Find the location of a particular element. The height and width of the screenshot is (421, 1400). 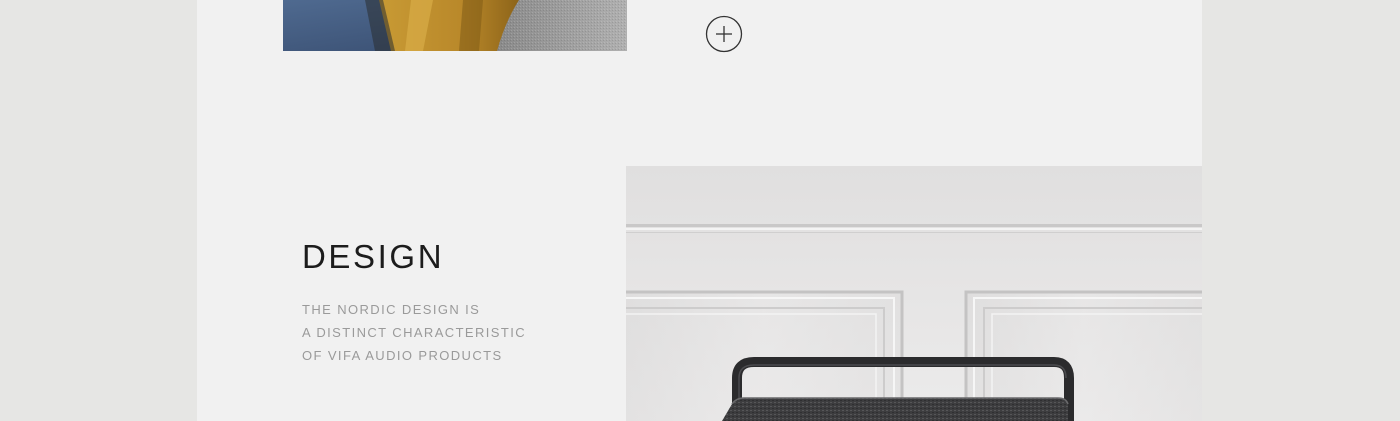

description-line: OF VIFA AUDIO PRODUCTS is located at coordinates (402, 355).